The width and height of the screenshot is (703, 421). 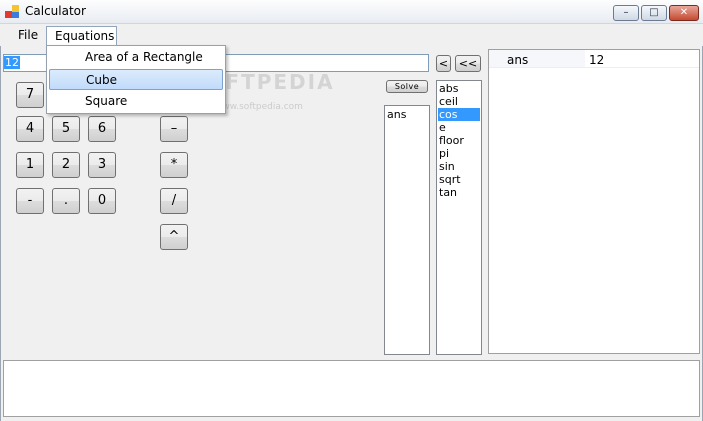 What do you see at coordinates (468, 63) in the screenshot?
I see `back-all-button: <<` at bounding box center [468, 63].